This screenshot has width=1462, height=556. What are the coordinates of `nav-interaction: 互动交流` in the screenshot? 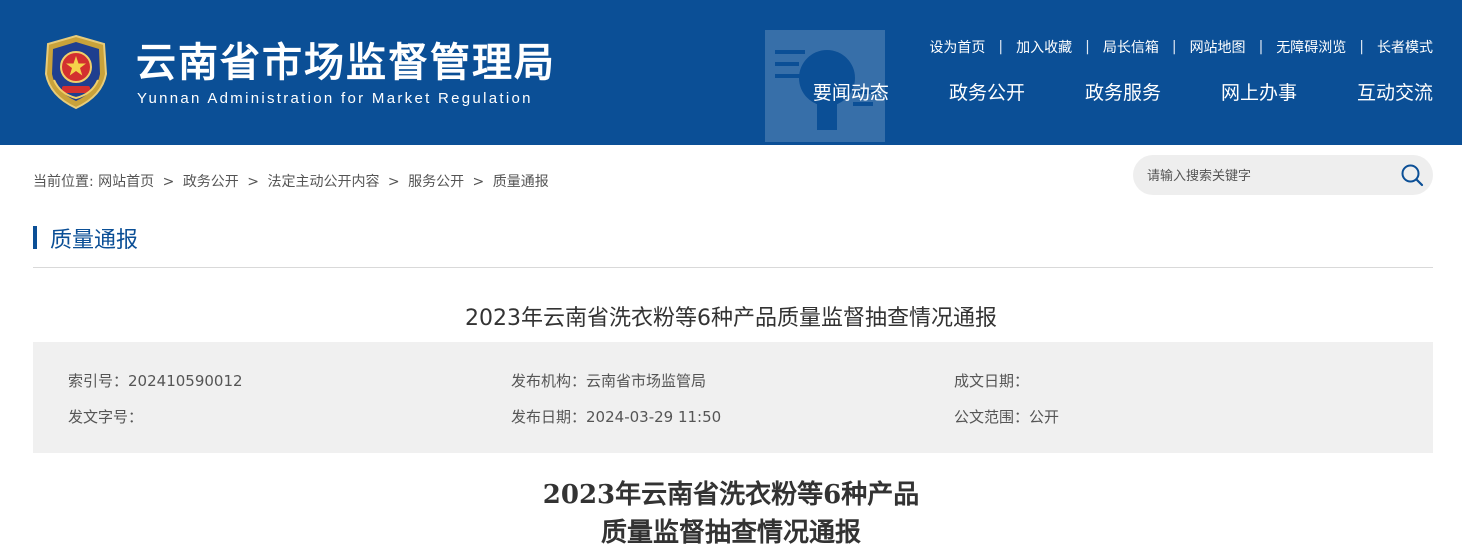 It's located at (1395, 91).